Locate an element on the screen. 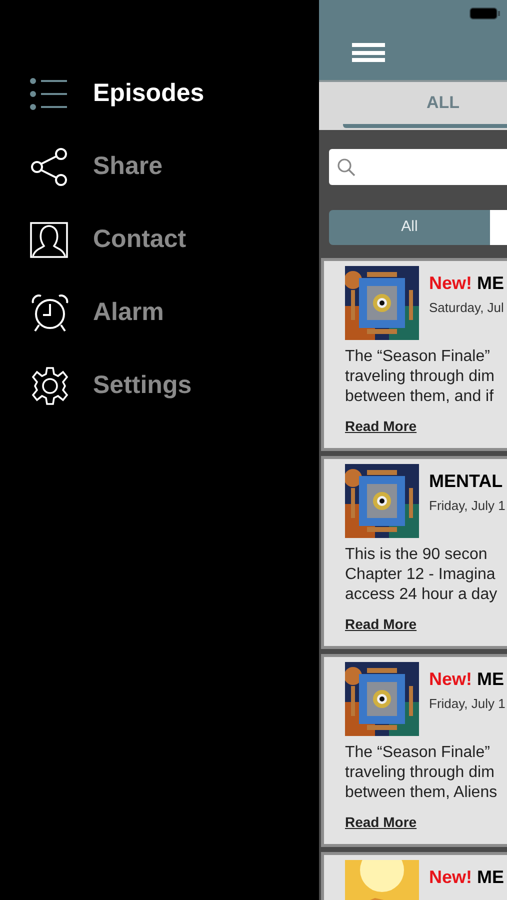 This screenshot has height=900, width=507. episode-summary: The “Season Finale” traveling through dim between them, Aliens is located at coordinates (421, 773).